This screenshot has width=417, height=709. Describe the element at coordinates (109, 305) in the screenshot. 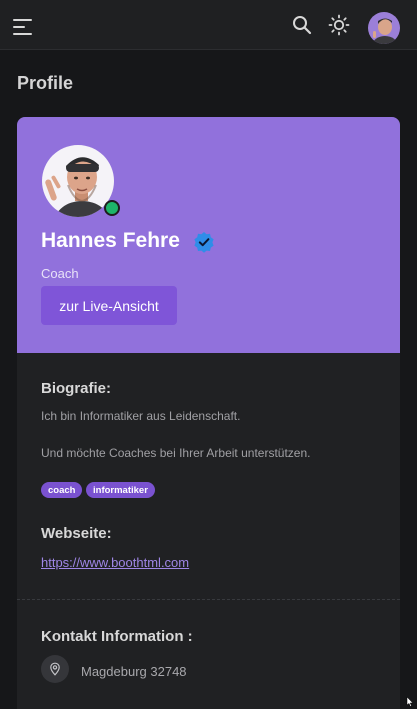

I see `live-view-button: zur Live-Ansicht` at that location.